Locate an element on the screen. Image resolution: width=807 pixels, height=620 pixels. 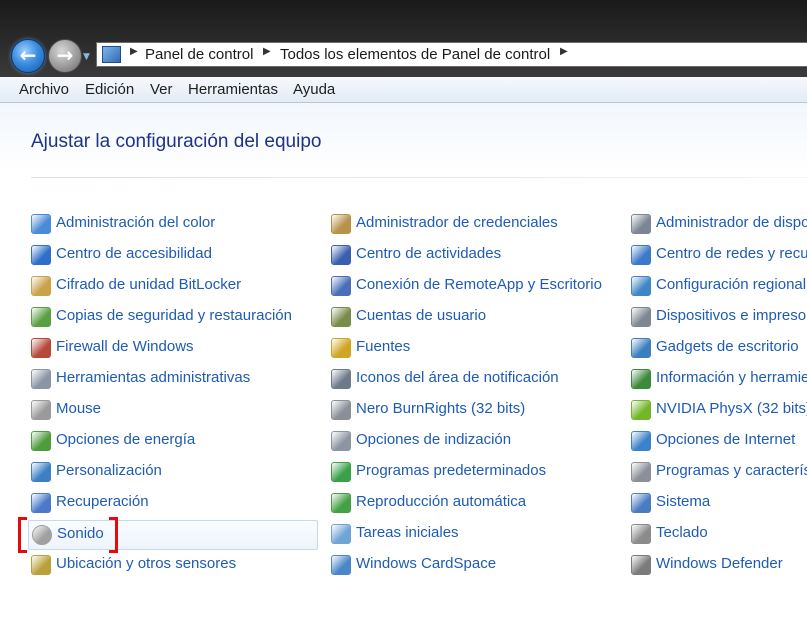
internet-icon is located at coordinates (641, 441).